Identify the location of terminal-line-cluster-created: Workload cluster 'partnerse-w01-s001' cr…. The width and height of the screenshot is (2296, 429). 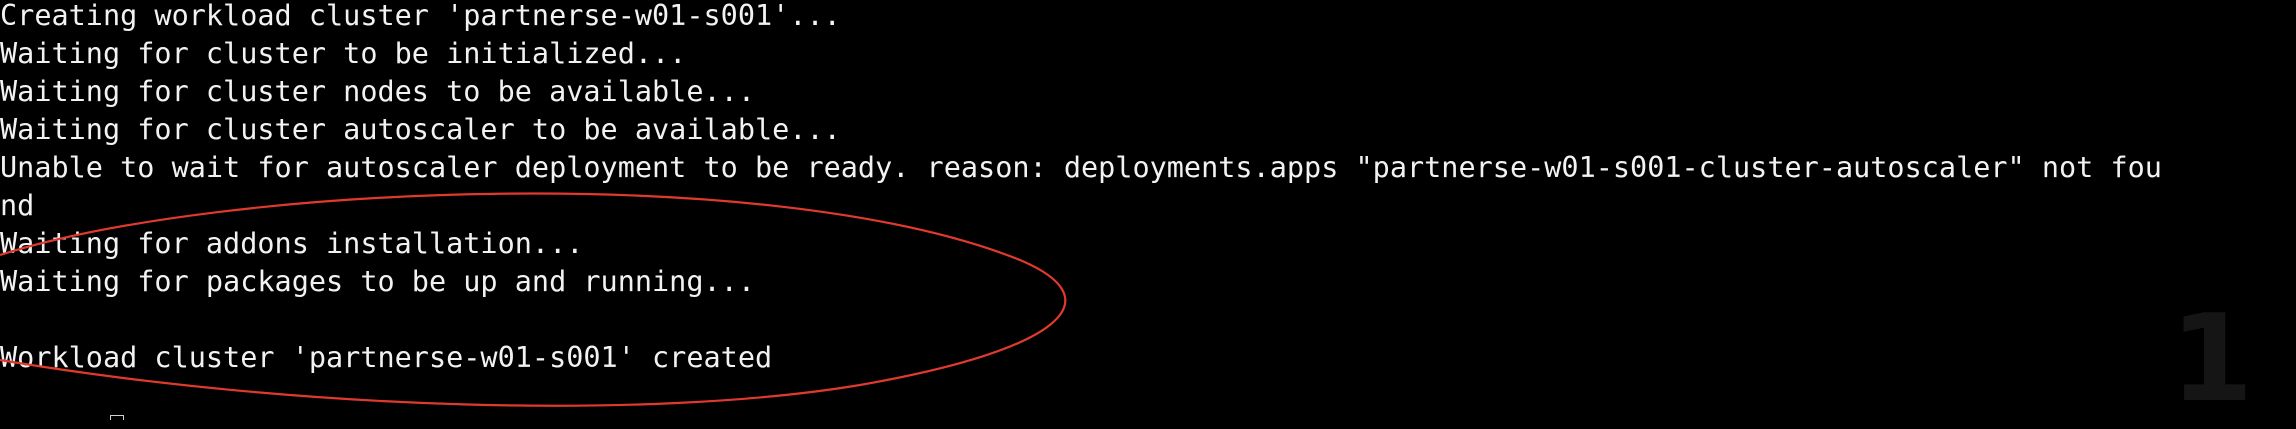
(386, 357).